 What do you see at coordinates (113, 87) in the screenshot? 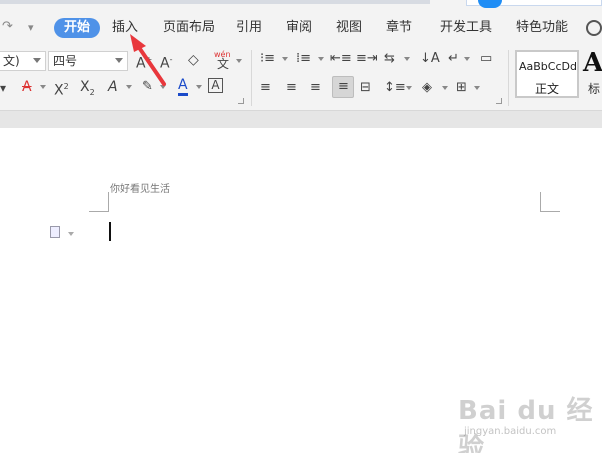
I see `text-effect-icon: A` at bounding box center [113, 87].